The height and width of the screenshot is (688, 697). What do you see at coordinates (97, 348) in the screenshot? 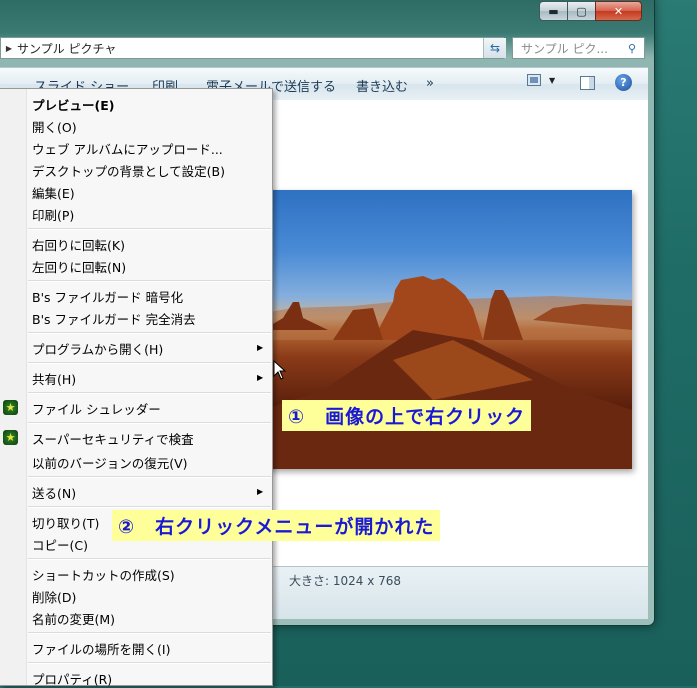
I see `menu-item-open-with: プログラムから開く(H)` at bounding box center [97, 348].